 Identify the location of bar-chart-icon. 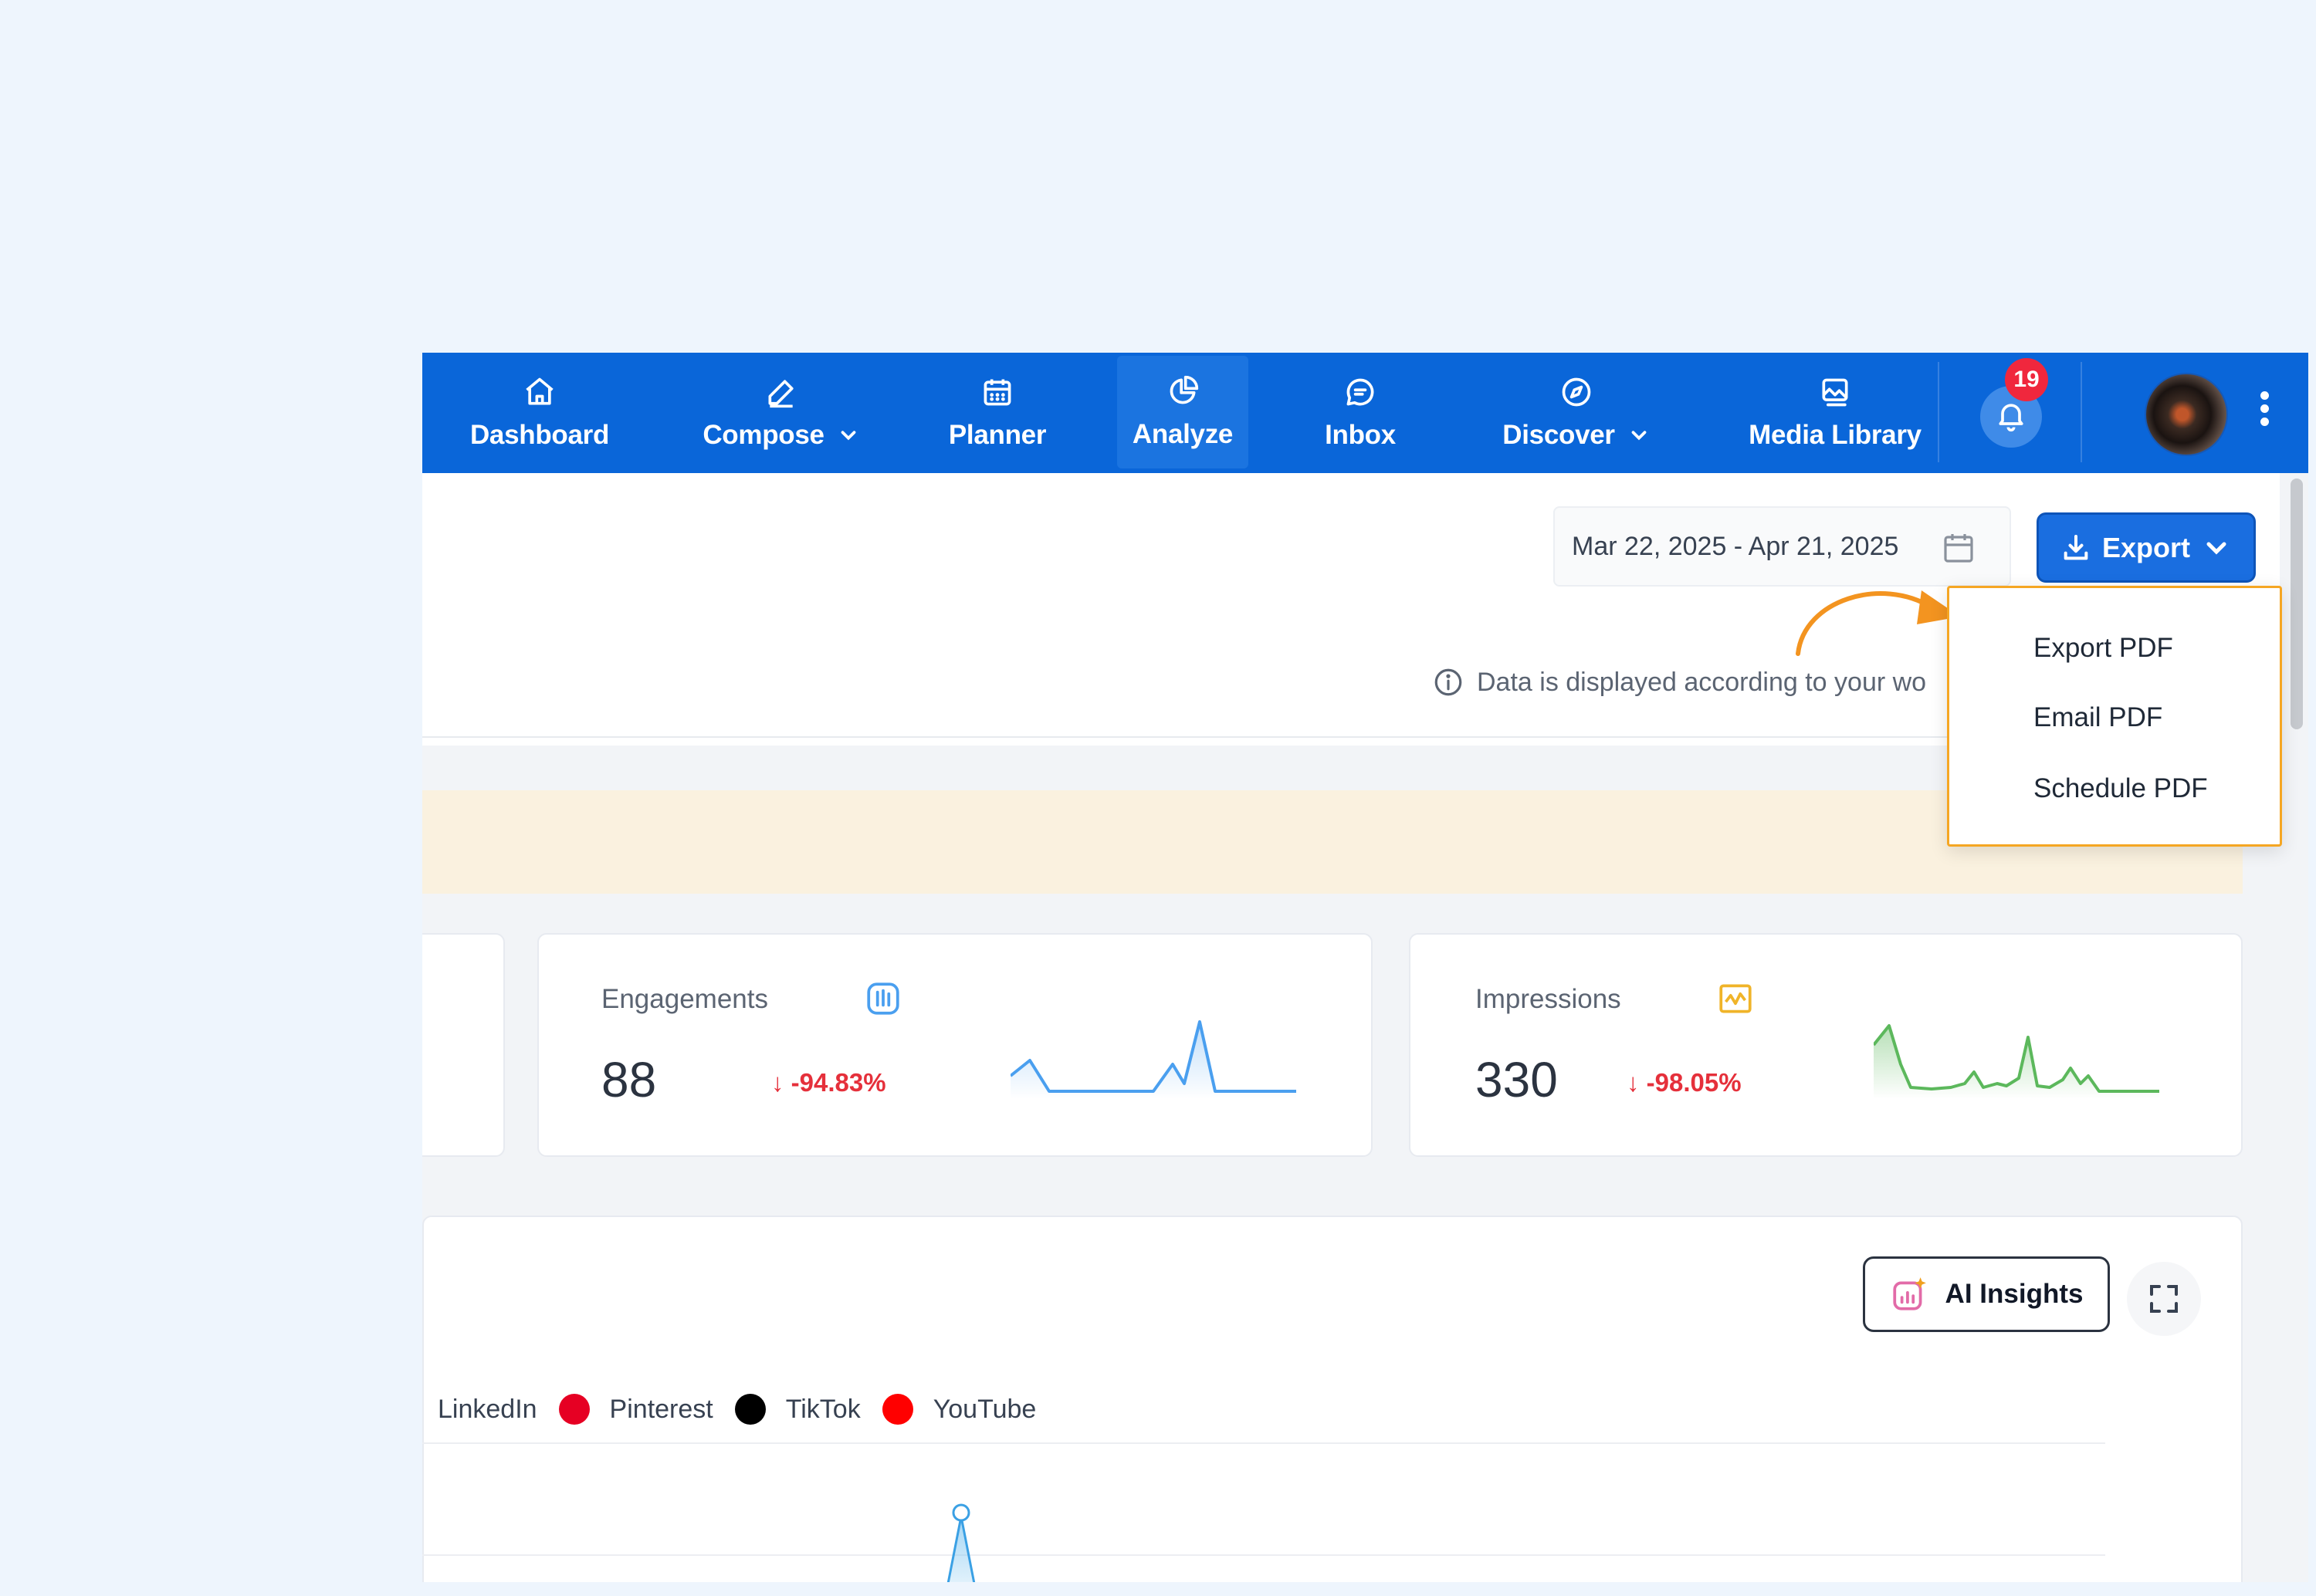
(883, 998).